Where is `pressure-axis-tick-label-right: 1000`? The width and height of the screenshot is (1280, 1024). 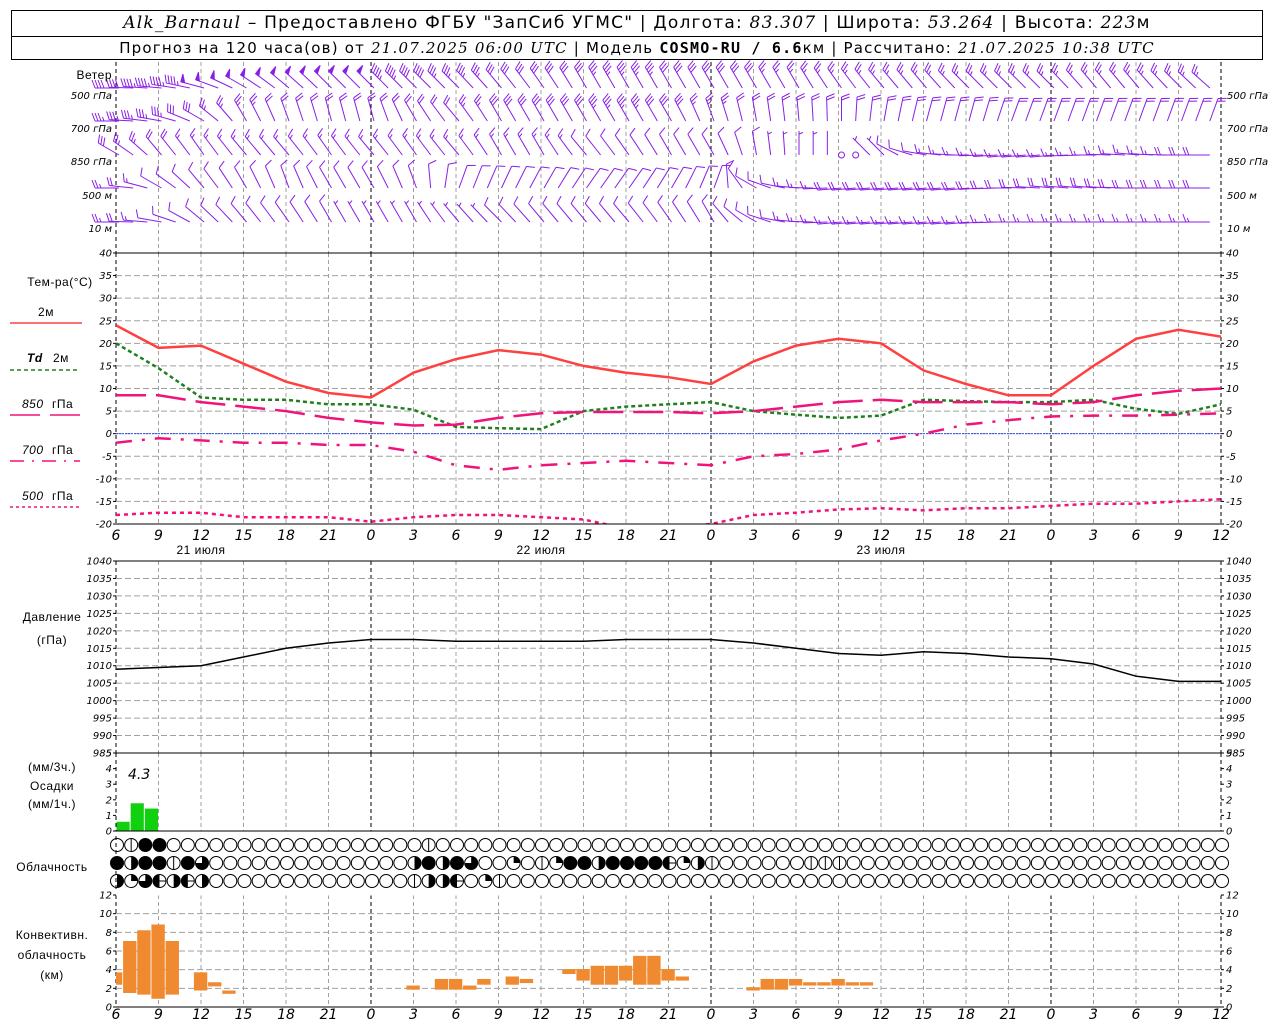
pressure-axis-tick-label-right: 1000 is located at coordinates (1238, 701).